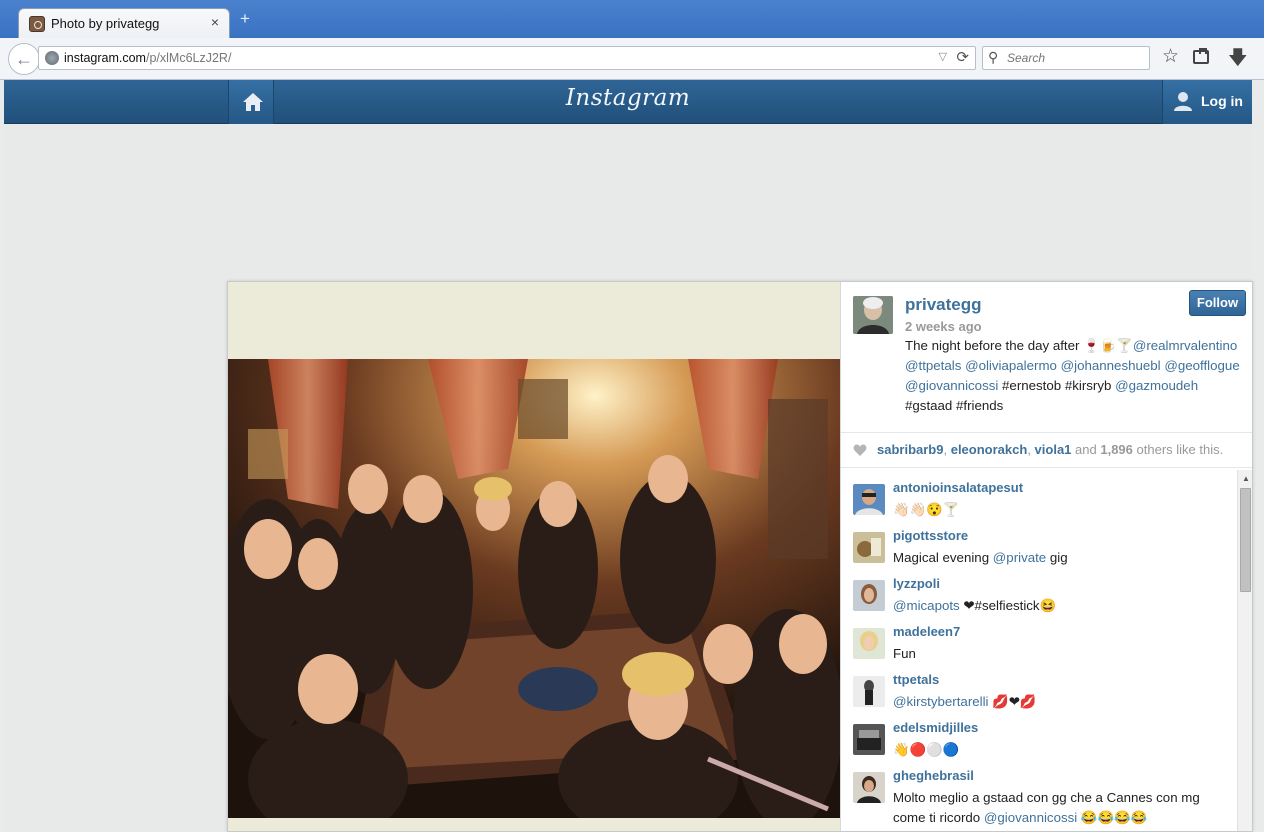 The width and height of the screenshot is (1264, 832). I want to click on mention-link: @kirstybertarelli, so click(941, 701).